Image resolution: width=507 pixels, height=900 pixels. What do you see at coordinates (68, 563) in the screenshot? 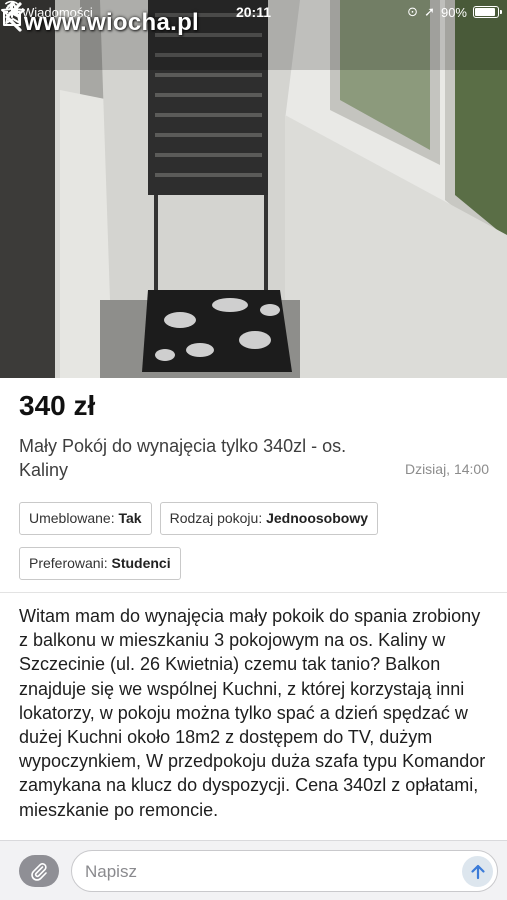
I see `param-label: Preferowani:` at bounding box center [68, 563].